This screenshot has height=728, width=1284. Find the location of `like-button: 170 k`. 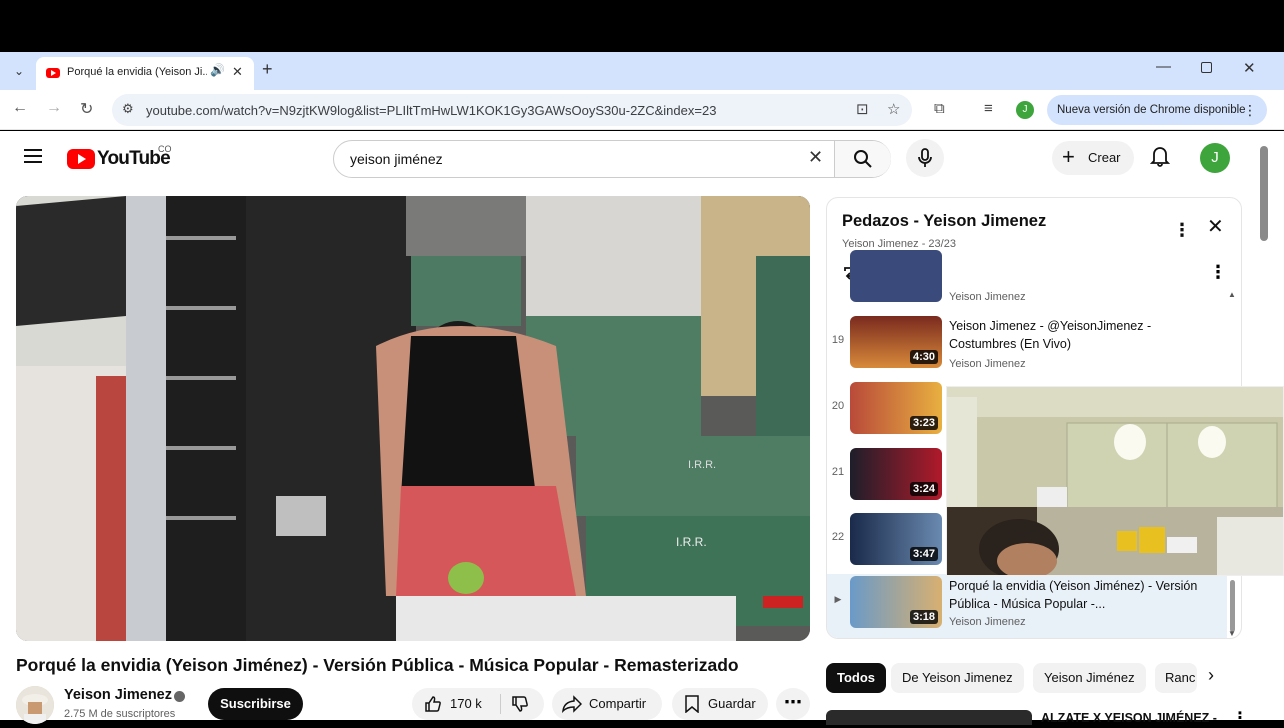

like-button: 170 k is located at coordinates (456, 704).